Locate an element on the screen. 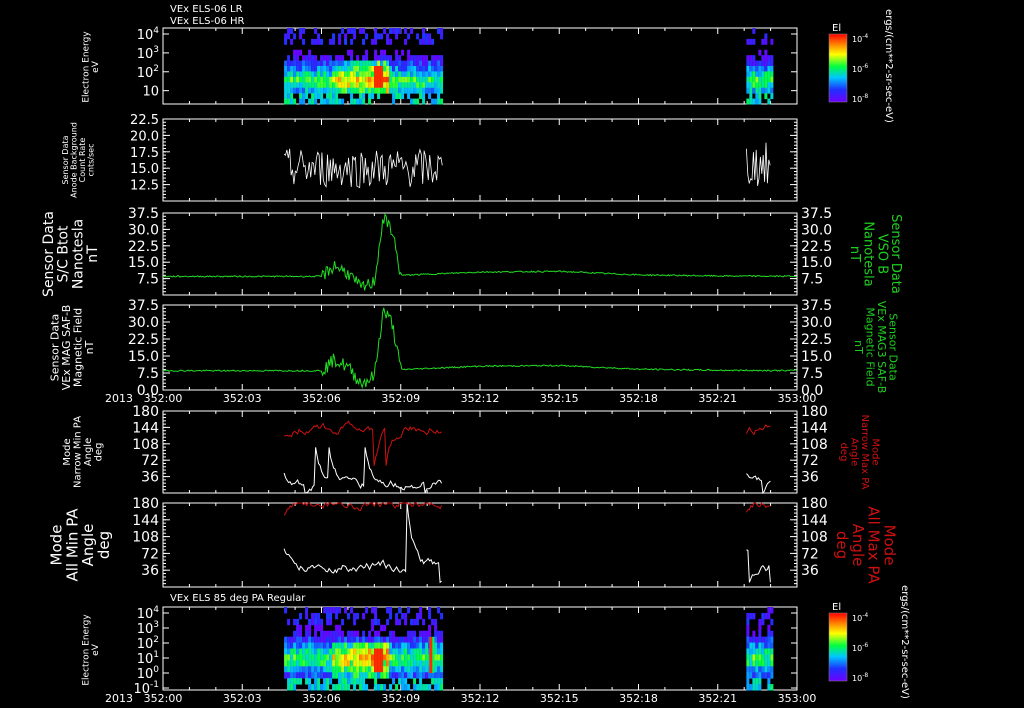  y-axis-label: ModeAll Min PAAngledeg is located at coordinates (80, 545).